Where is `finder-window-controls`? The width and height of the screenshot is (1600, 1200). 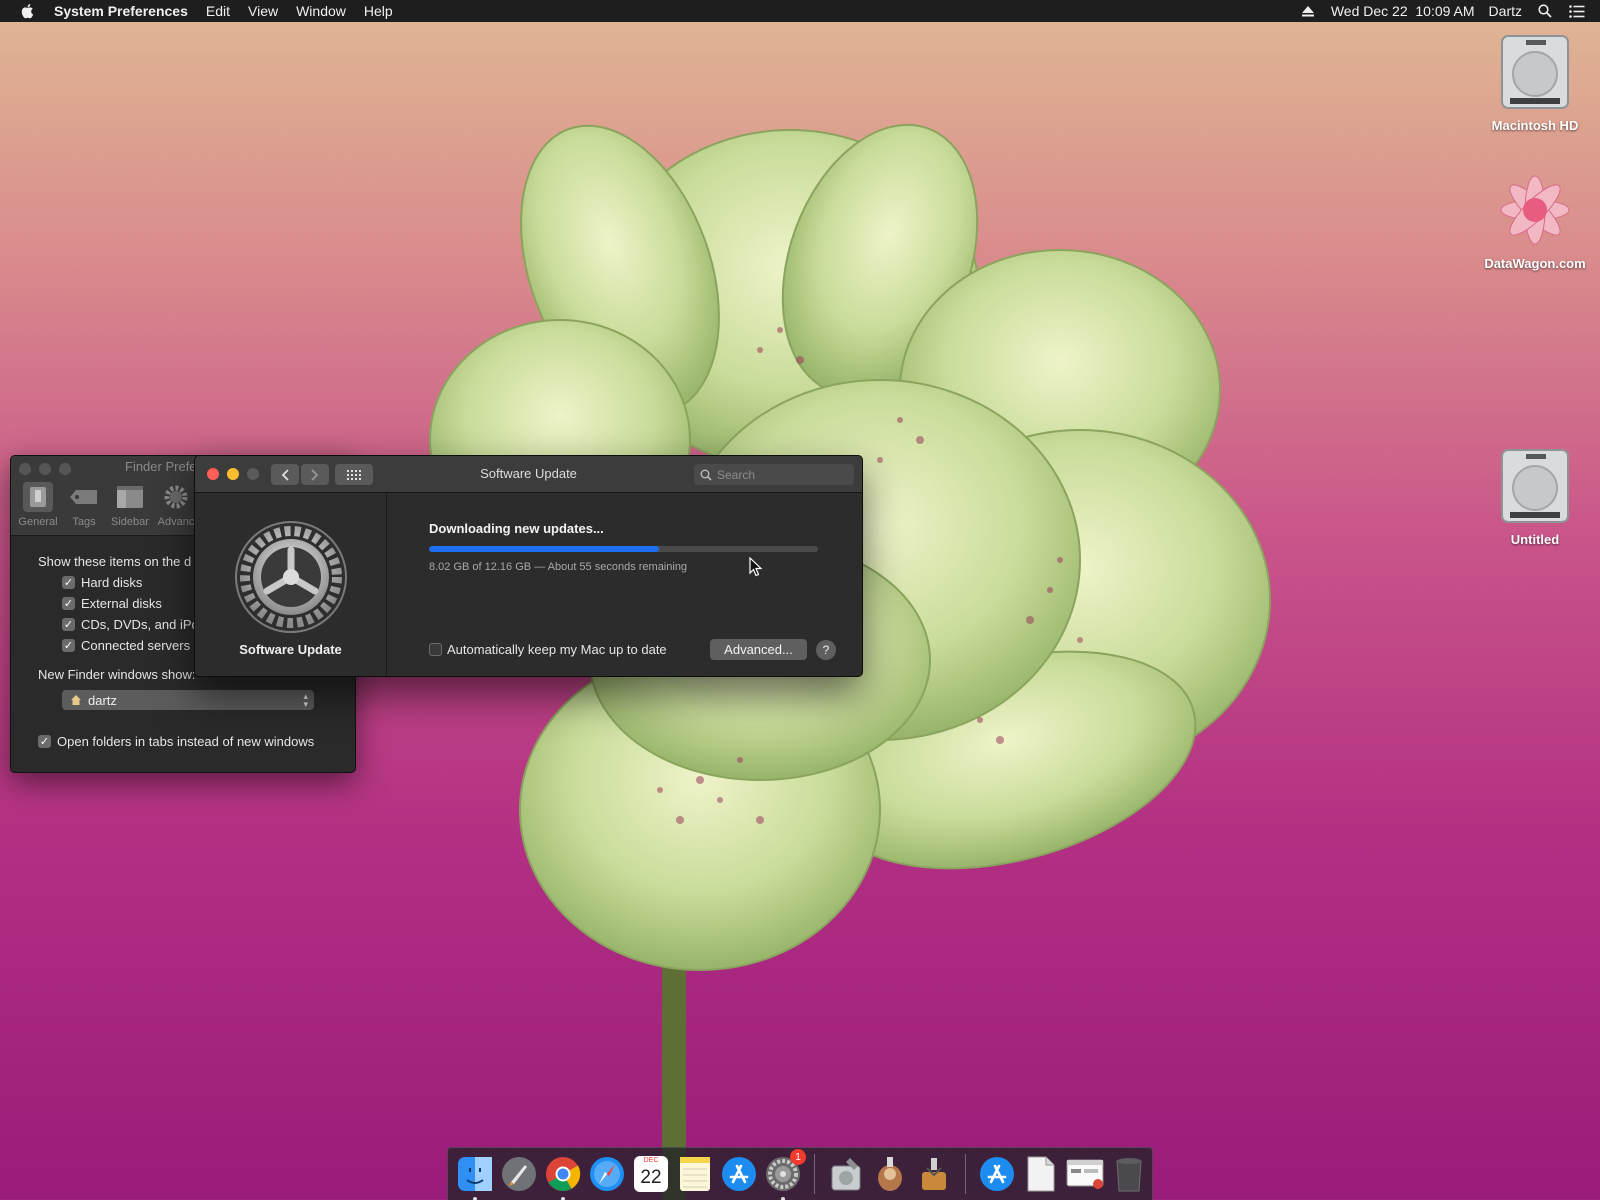
finder-window-controls is located at coordinates (45, 469).